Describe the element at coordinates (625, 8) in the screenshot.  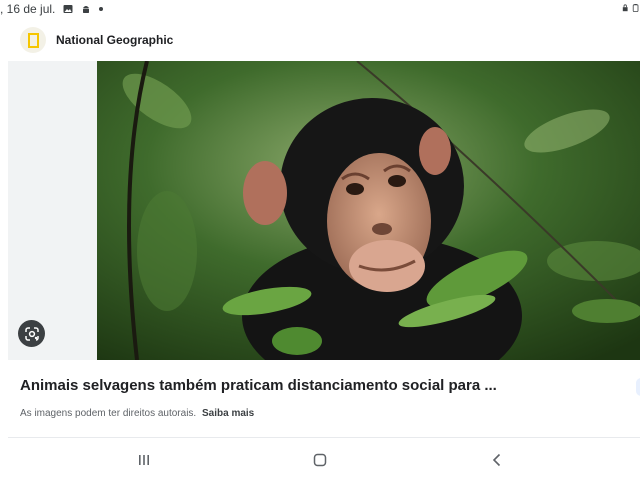
I see `lock-icon` at that location.